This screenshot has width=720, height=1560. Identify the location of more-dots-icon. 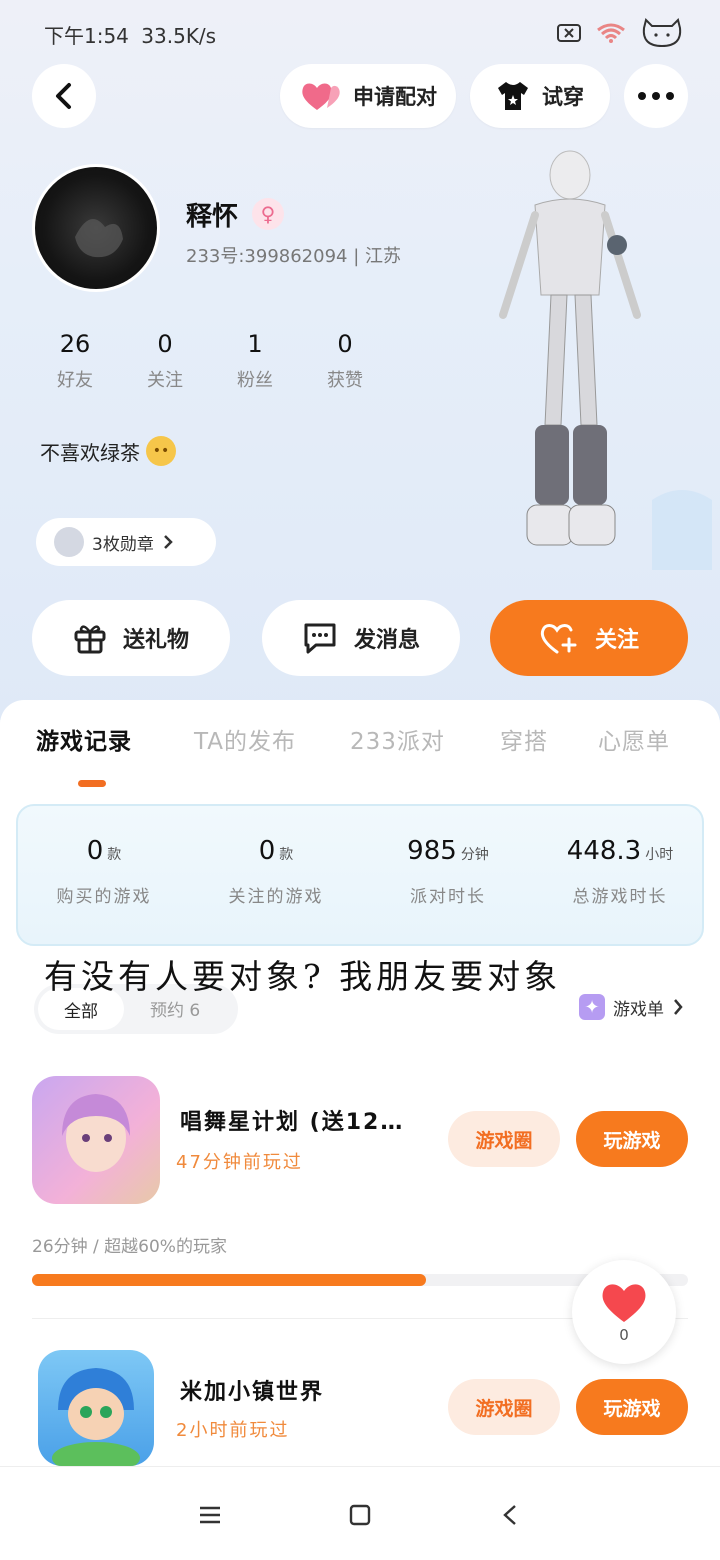
(656, 96).